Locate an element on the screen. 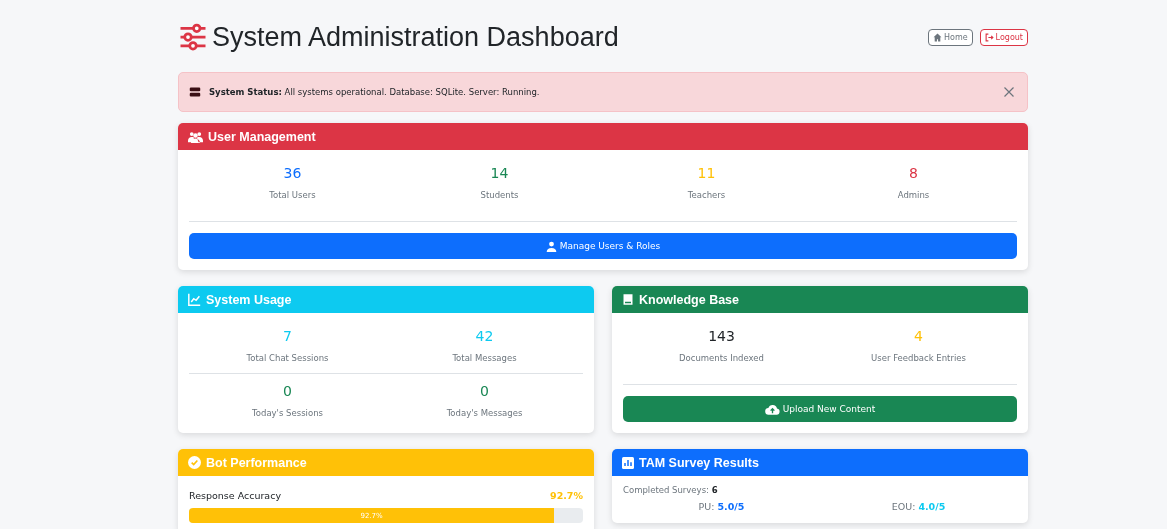 The image size is (1167, 529). server-icon is located at coordinates (195, 92).